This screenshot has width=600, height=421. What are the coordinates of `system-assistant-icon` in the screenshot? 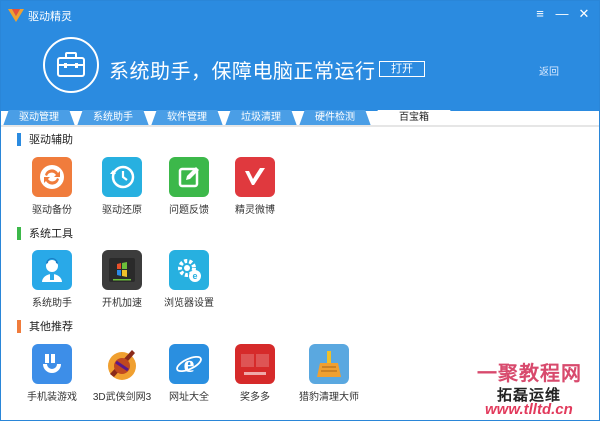 It's located at (52, 270).